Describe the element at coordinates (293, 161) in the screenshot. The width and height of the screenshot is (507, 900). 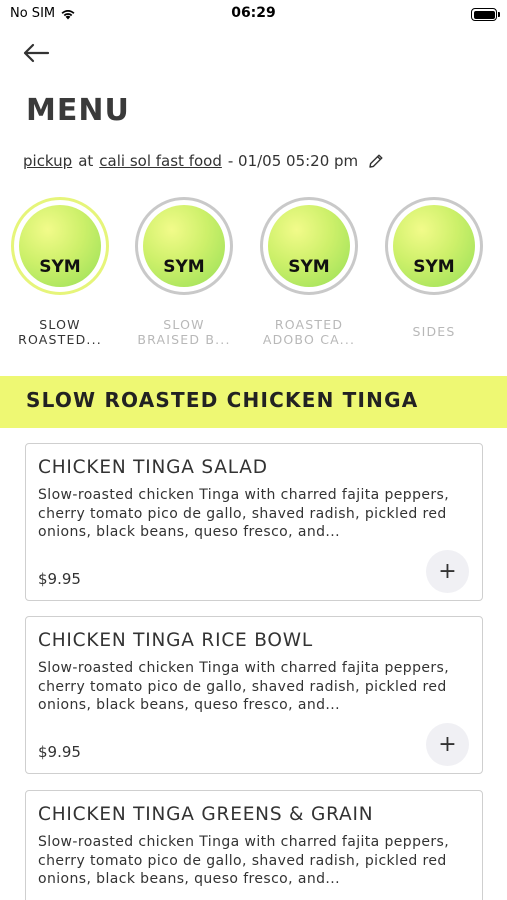
I see `order-schedule: - 01/05 05:20 pm` at that location.